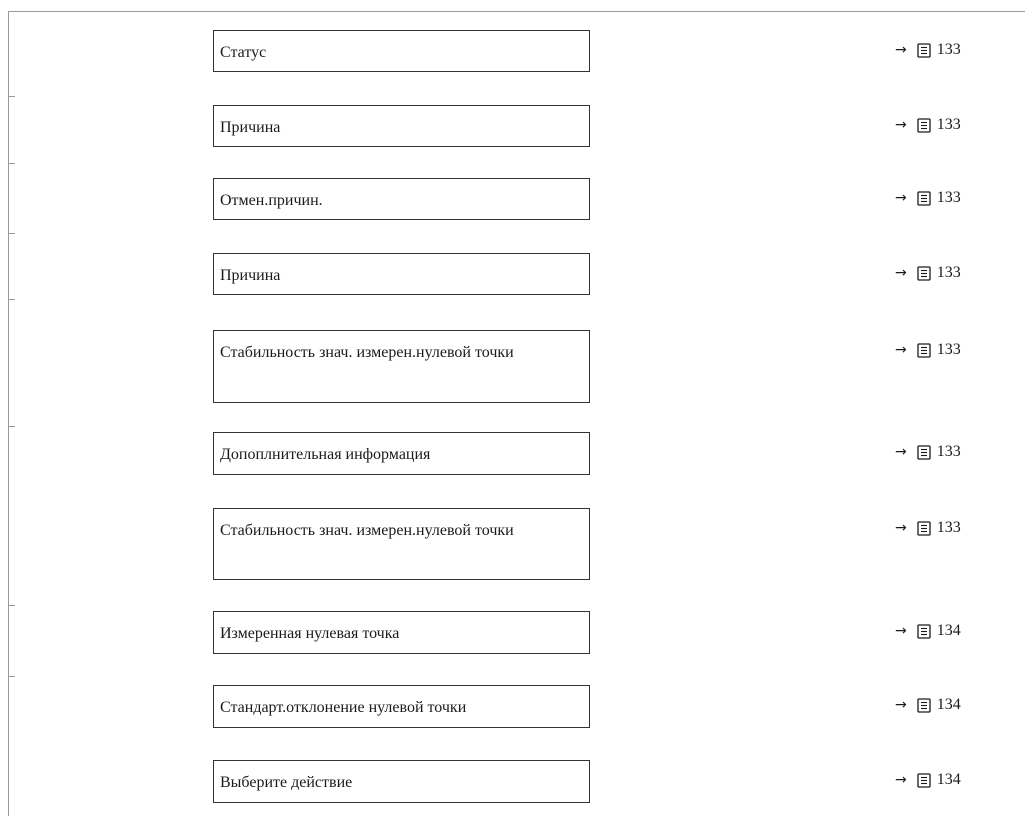 The image size is (1025, 816). Describe the element at coordinates (401, 781) in the screenshot. I see `parameter-name-box: Выберите действие` at that location.